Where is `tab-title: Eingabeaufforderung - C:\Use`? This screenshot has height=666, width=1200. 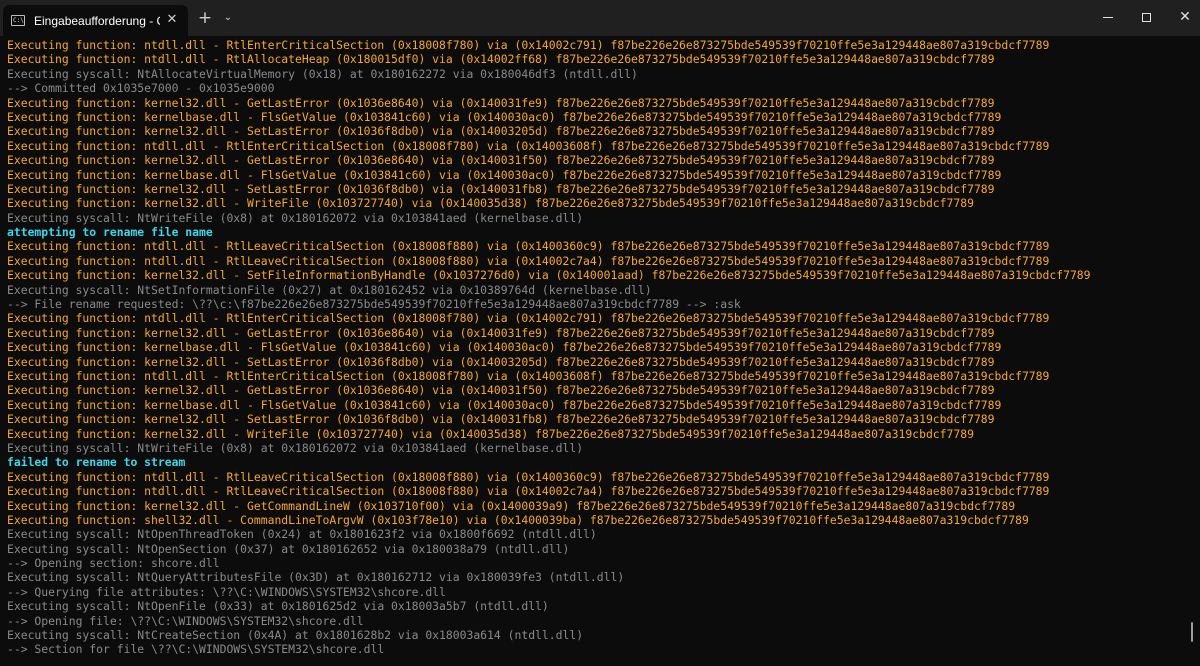
tab-title: Eingabeaufforderung - C:\Use is located at coordinates (97, 20).